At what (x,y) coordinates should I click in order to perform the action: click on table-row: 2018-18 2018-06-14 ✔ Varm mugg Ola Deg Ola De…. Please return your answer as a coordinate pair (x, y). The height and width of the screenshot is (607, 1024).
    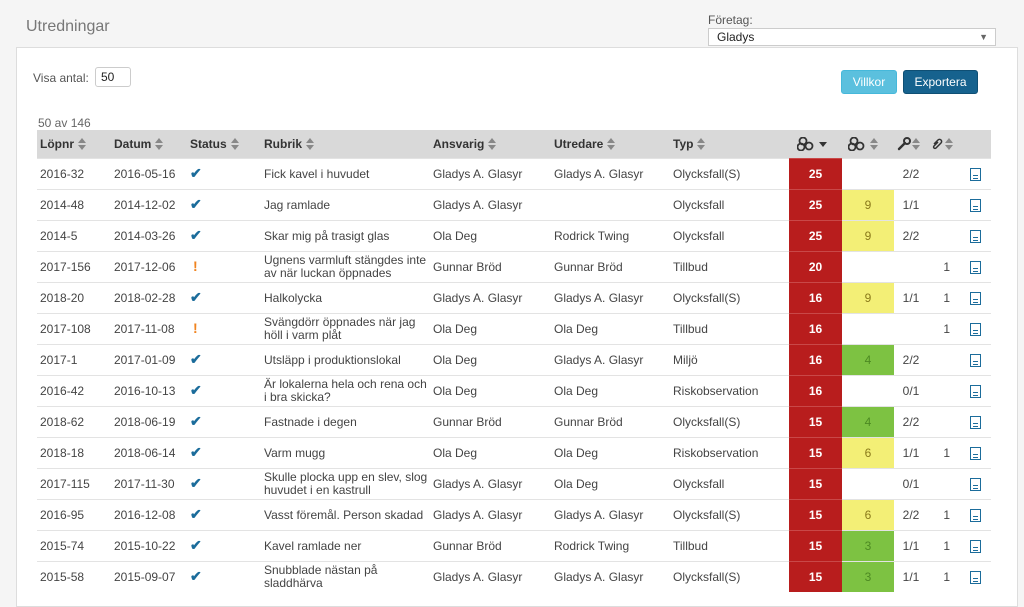
    Looking at the image, I should click on (514, 453).